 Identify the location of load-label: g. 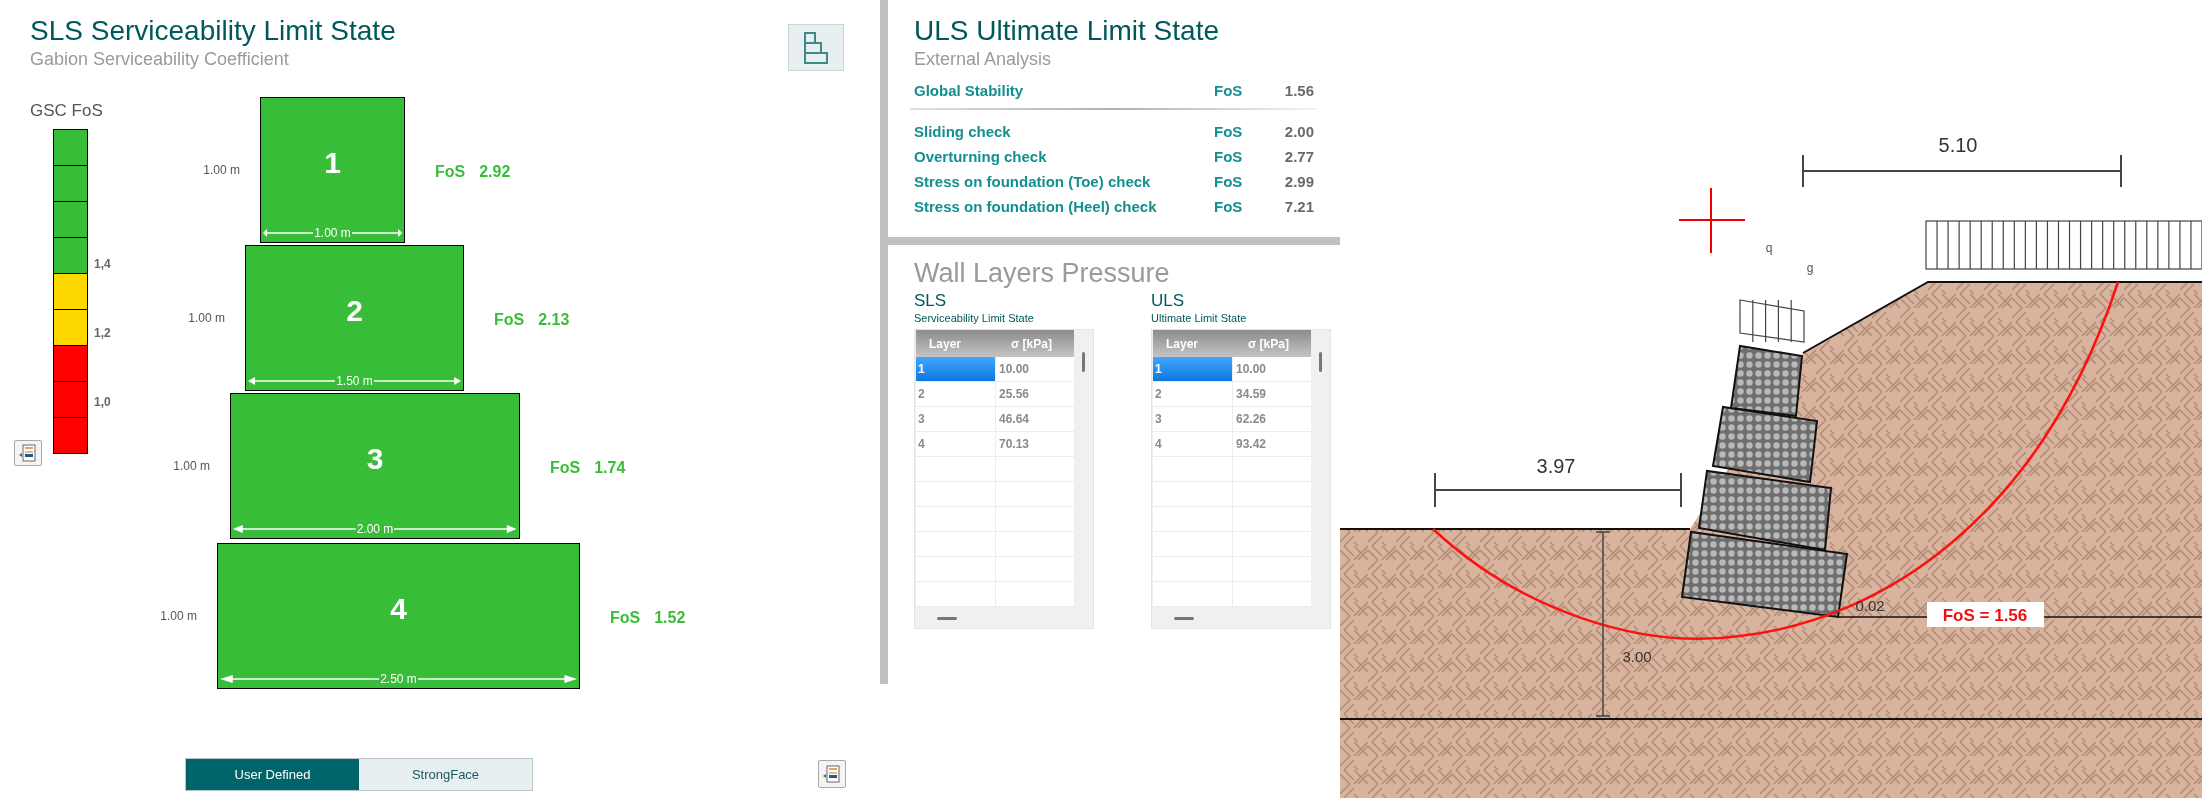
(1810, 268).